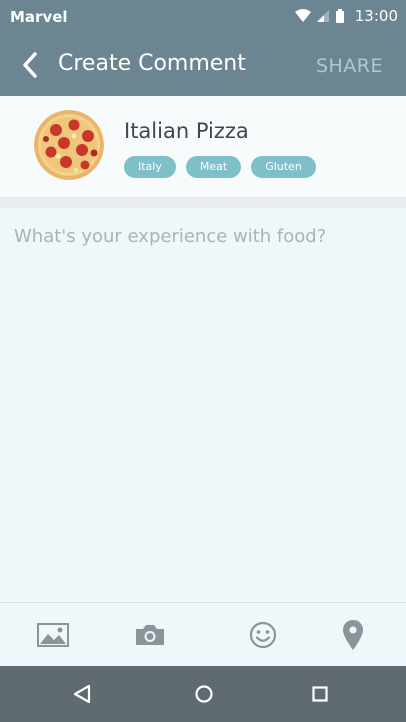 The height and width of the screenshot is (722, 406). Describe the element at coordinates (150, 167) in the screenshot. I see `tag-italy: Italy` at that location.